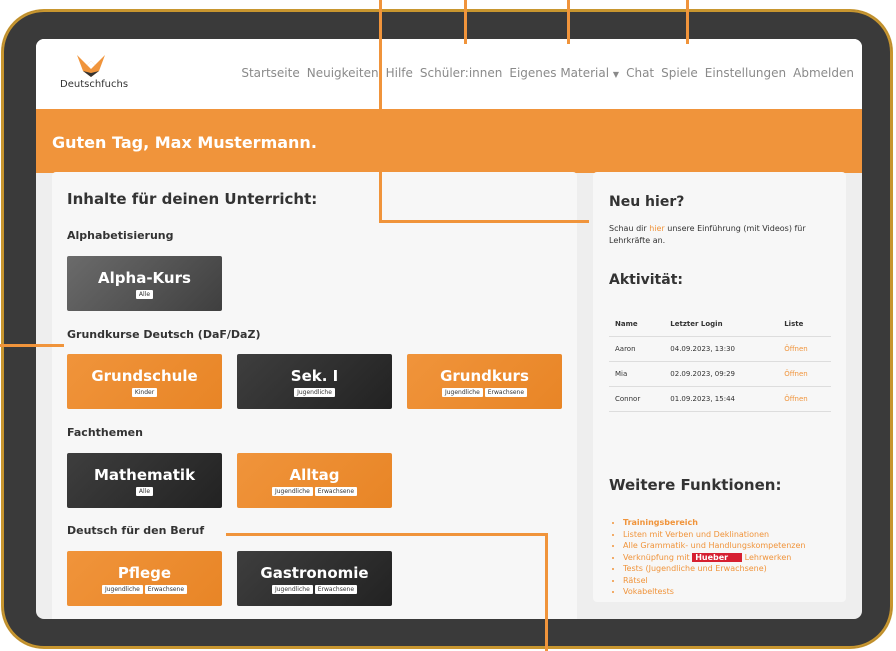 The height and width of the screenshot is (651, 896). What do you see at coordinates (717, 557) in the screenshot?
I see `hueber-logo: Hueber` at bounding box center [717, 557].